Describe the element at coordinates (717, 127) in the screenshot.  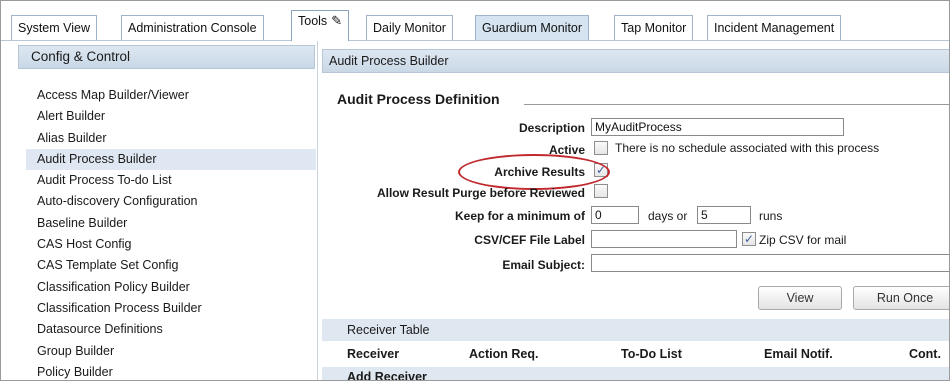
I see `description-input` at that location.